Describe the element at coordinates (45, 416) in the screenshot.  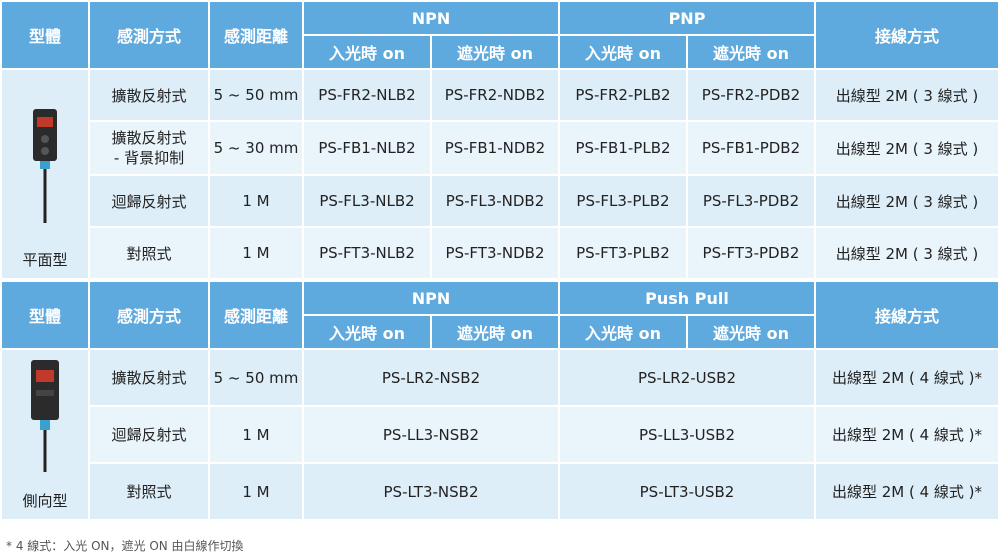
I see `side-photoelectric-sensor-icon` at that location.